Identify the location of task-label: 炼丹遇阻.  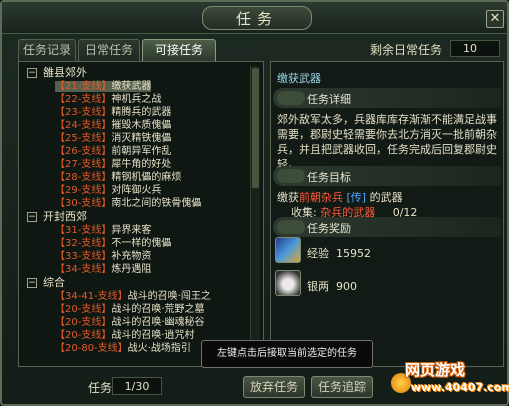
(131, 269).